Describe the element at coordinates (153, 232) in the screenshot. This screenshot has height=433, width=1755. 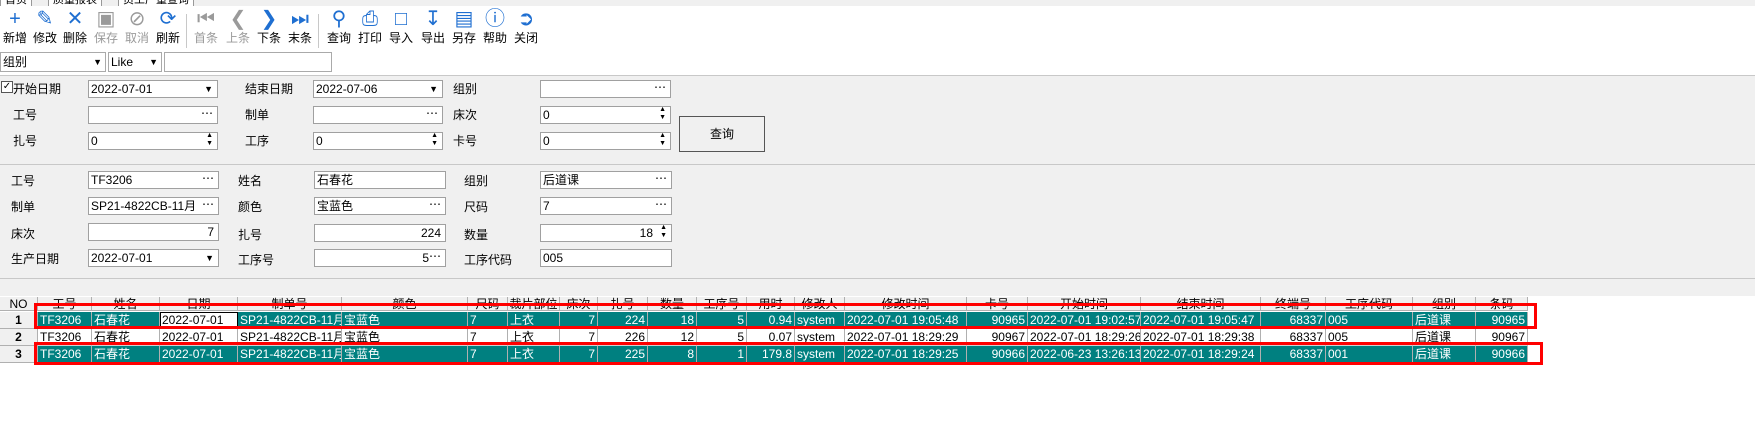
I see `detail-bed-field: 7` at that location.